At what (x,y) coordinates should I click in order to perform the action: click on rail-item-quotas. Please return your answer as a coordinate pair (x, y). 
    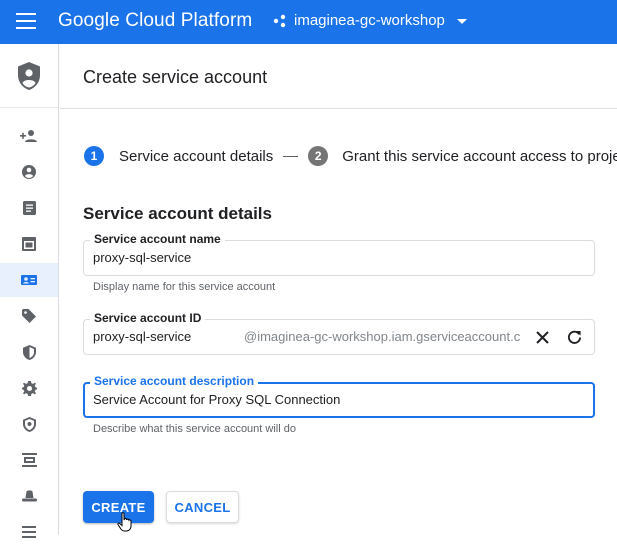
    Looking at the image, I should click on (29, 460).